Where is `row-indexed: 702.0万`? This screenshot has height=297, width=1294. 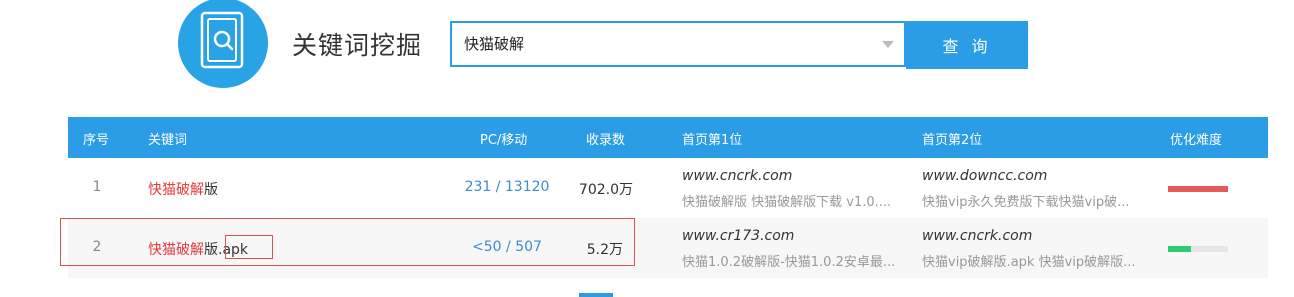
row-indexed: 702.0万 is located at coordinates (605, 190).